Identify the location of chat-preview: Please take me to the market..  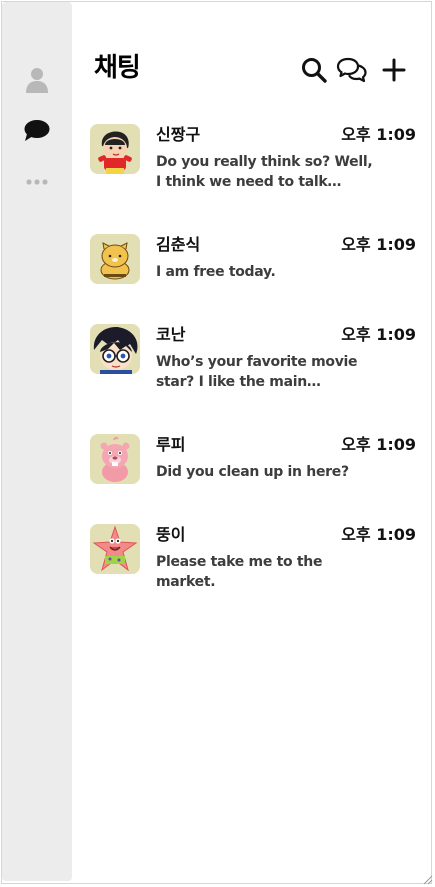
(239, 572).